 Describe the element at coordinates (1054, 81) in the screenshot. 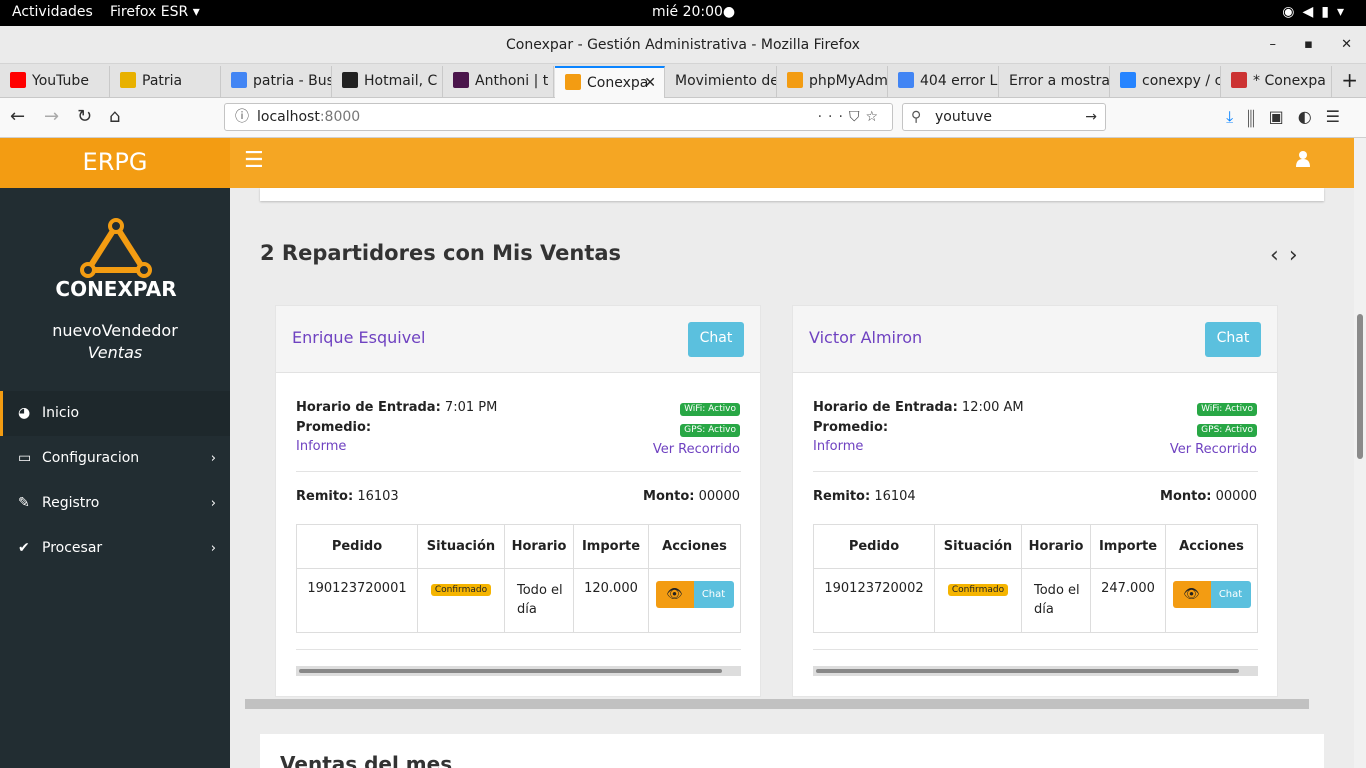

I see `tab-error-mostrar: Error a mostra` at that location.